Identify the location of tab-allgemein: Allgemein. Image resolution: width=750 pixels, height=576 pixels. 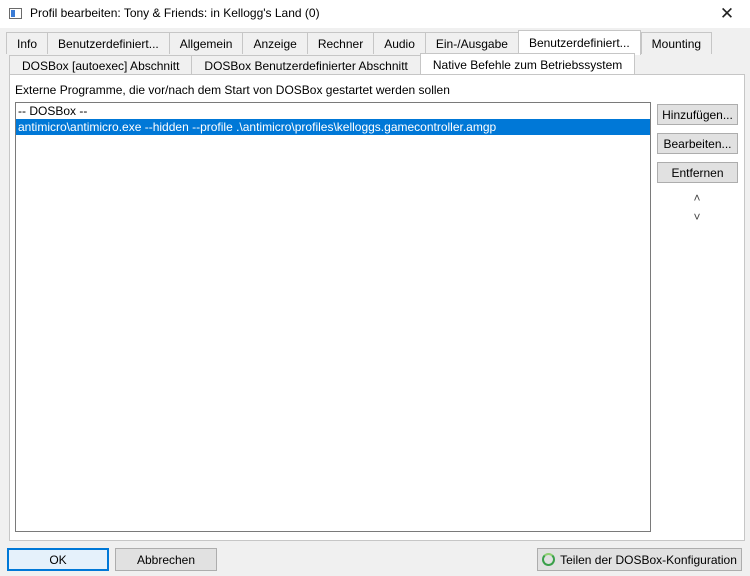
(205, 43).